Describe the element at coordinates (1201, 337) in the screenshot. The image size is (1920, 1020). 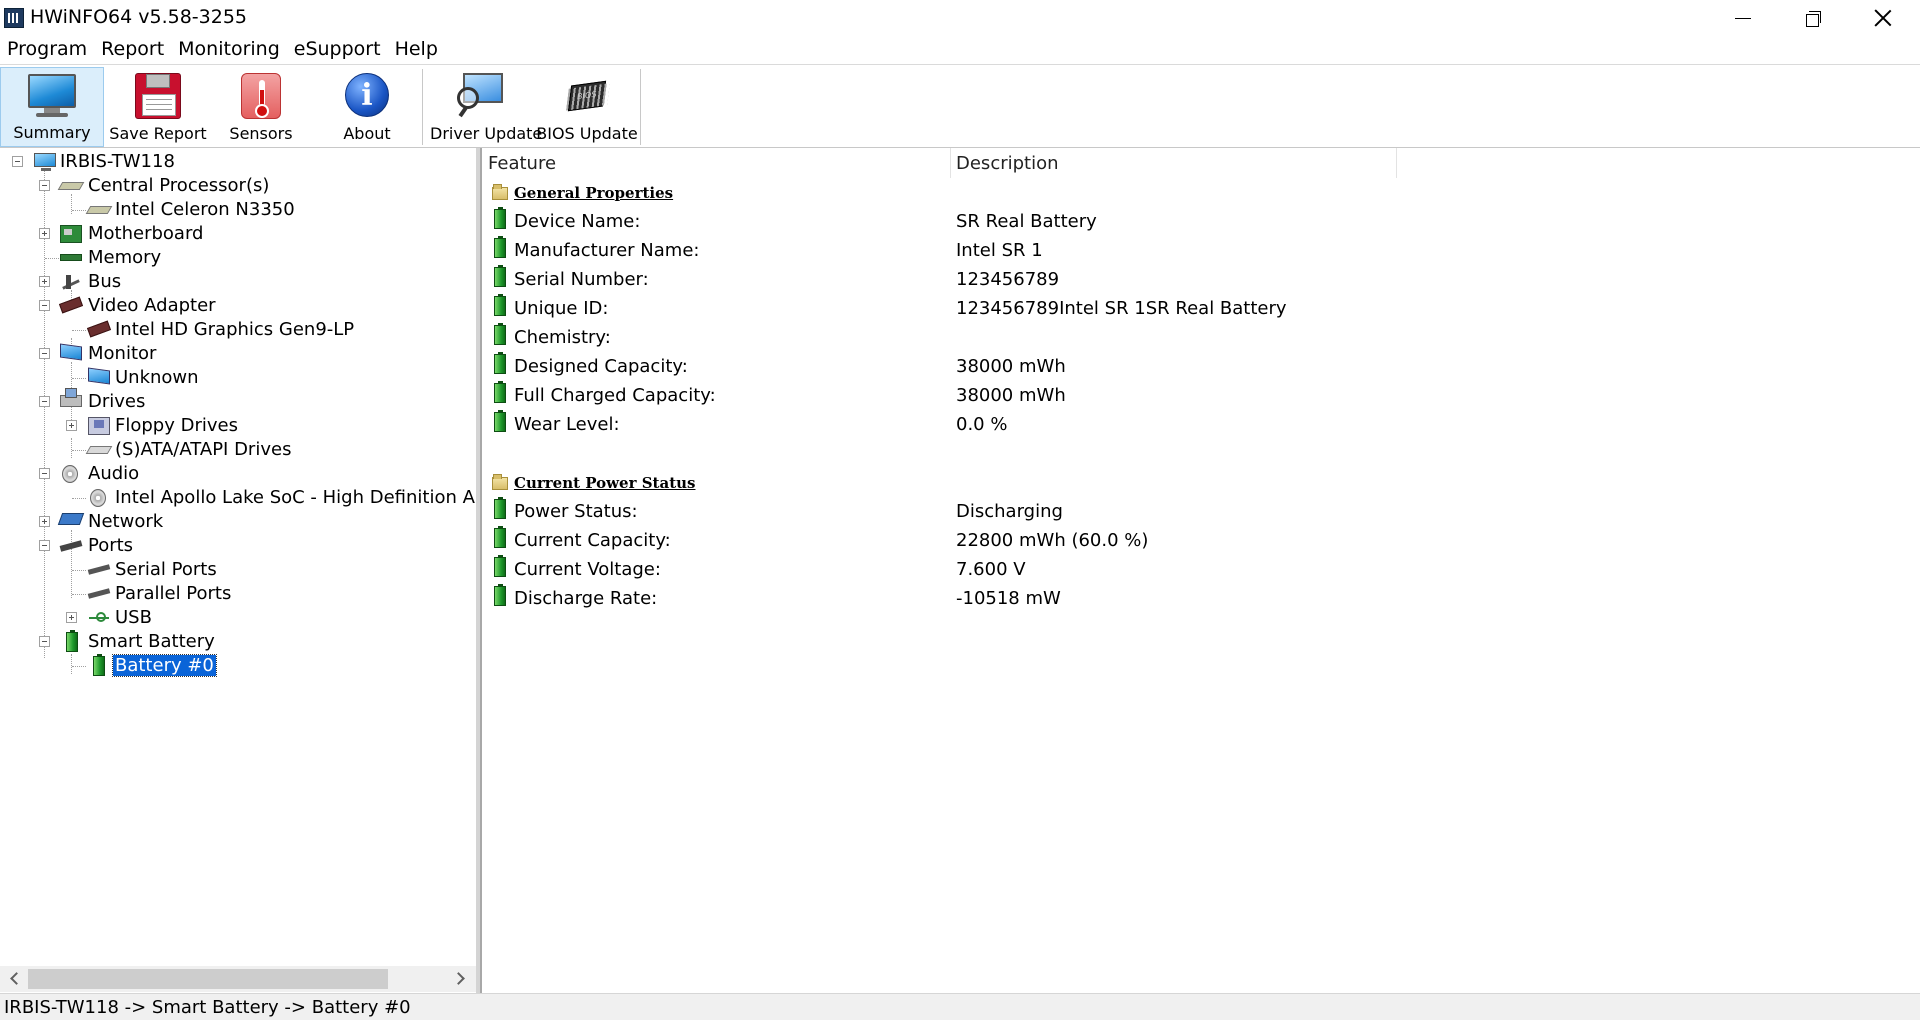
I see `detail-row: Chemistry:` at that location.